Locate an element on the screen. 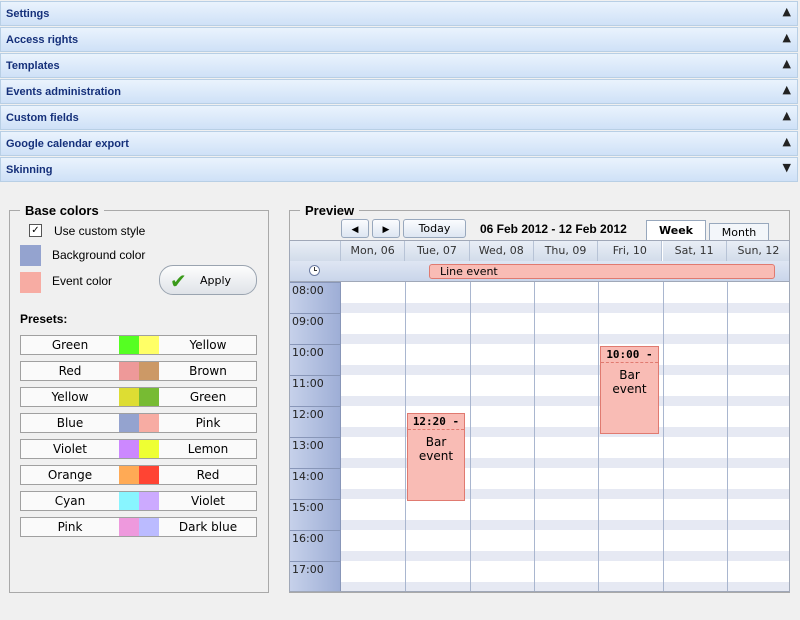  checkmark-icon: ✔ is located at coordinates (178, 281).